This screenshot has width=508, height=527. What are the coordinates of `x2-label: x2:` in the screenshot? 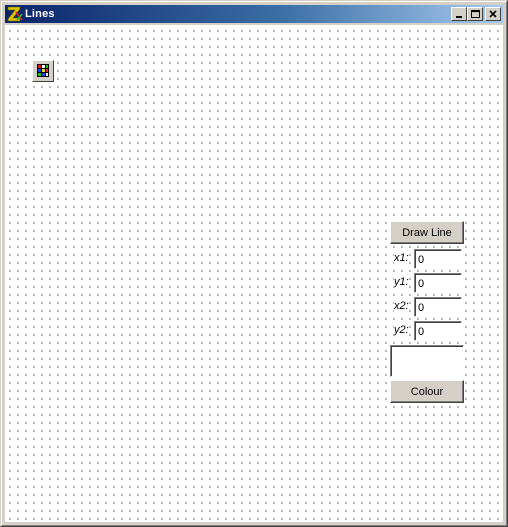 It's located at (401, 306).